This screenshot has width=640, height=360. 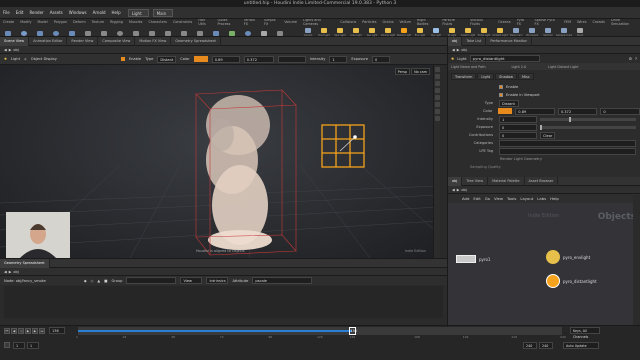 What do you see at coordinates (21, 330) in the screenshot?
I see `play-reverse-icon: ◁` at bounding box center [21, 330].